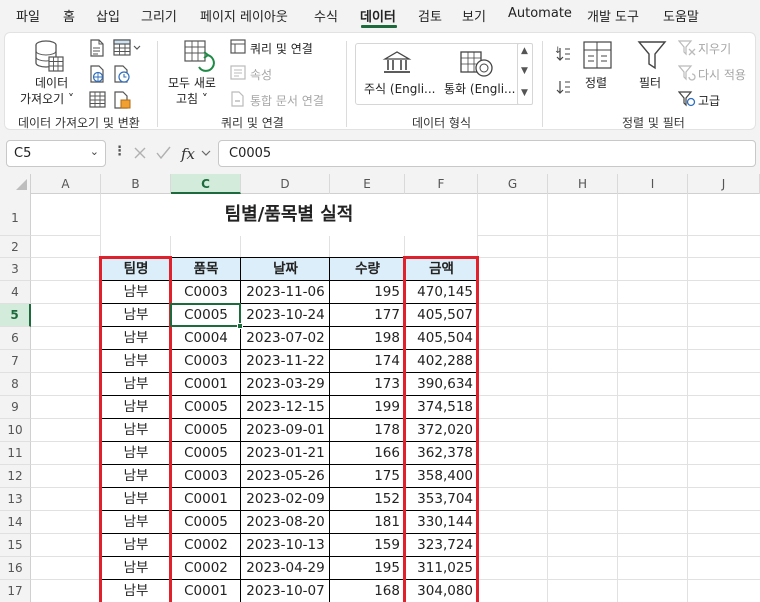  Describe the element at coordinates (69, 15) in the screenshot. I see `menu-home: 홈` at that location.